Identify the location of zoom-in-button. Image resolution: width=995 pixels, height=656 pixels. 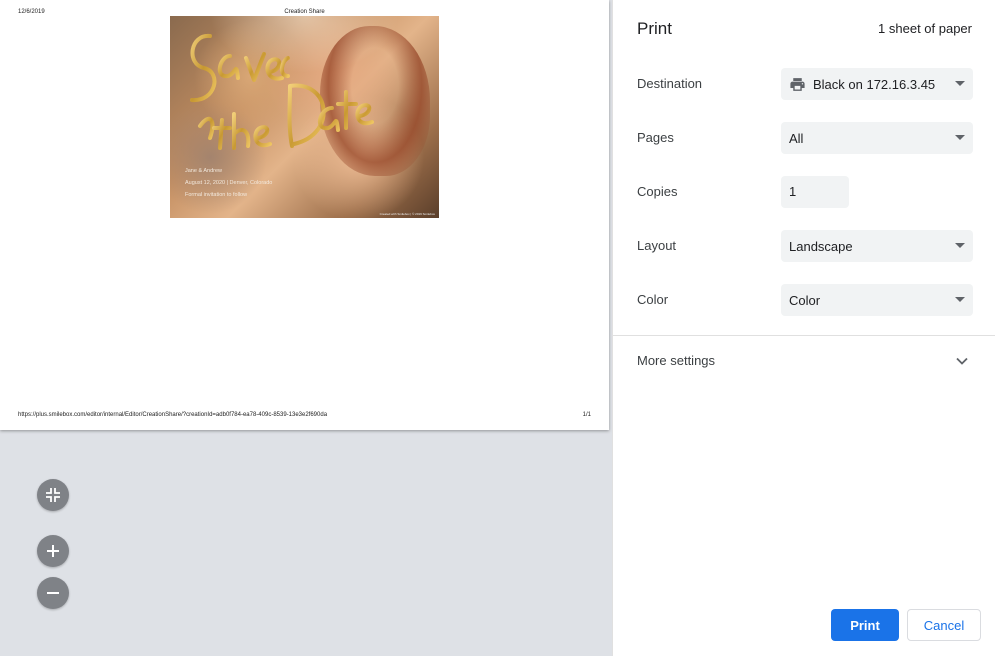
(53, 551).